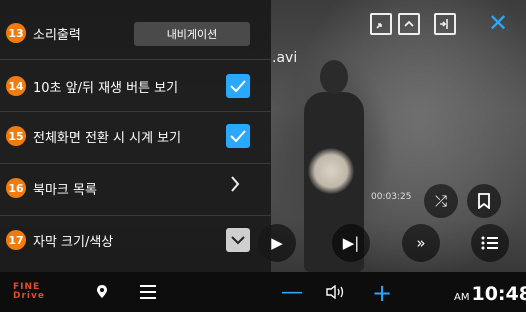 The height and width of the screenshot is (312, 526). I want to click on close-icon: ✕, so click(498, 23).